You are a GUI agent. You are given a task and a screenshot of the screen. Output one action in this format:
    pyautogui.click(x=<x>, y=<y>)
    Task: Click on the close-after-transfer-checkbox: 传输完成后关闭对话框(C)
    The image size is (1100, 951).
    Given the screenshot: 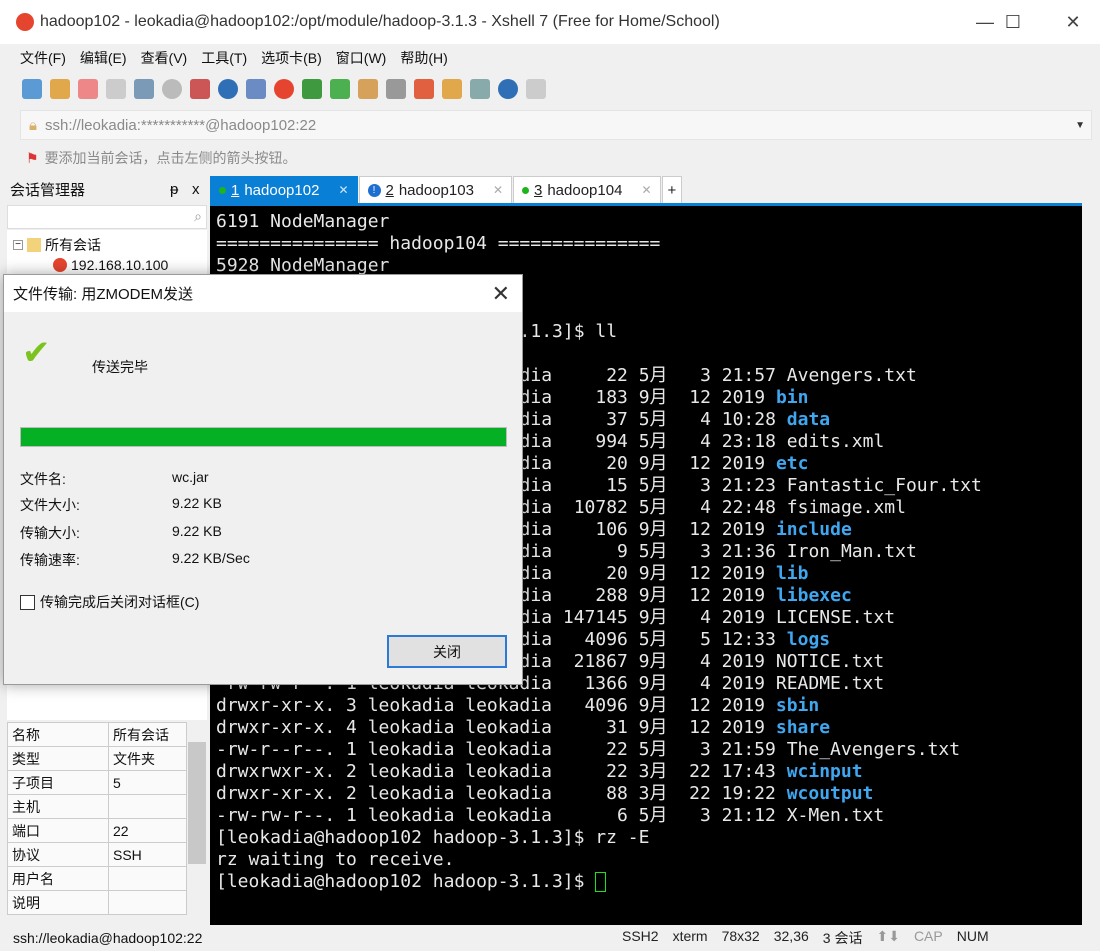 What is the action you would take?
    pyautogui.click(x=109, y=602)
    